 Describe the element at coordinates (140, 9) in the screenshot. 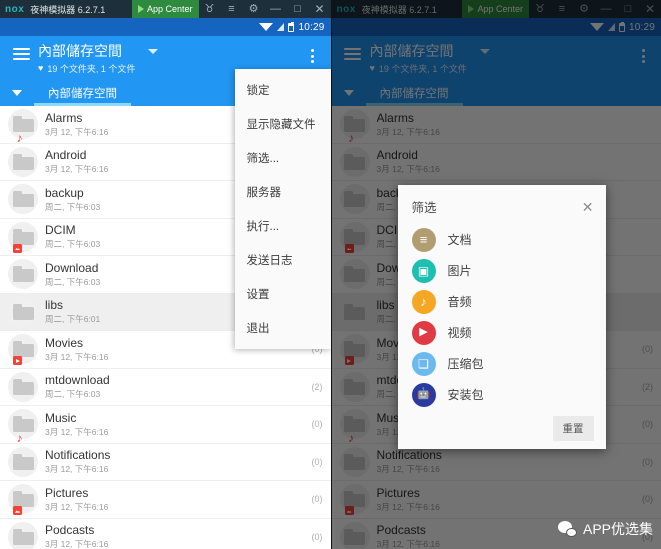

I see `play-icon` at that location.